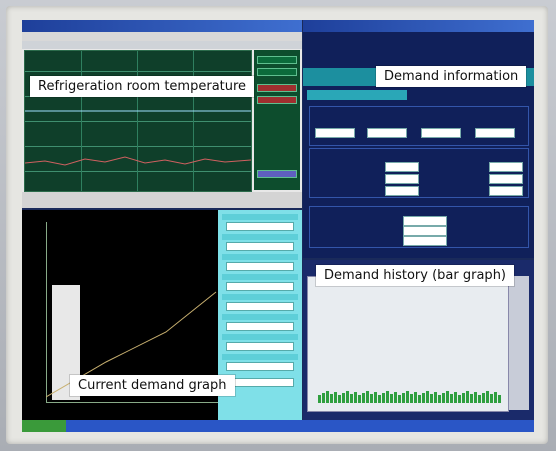  I want to click on label-current-demand-graph: Current demand graph, so click(152, 385).